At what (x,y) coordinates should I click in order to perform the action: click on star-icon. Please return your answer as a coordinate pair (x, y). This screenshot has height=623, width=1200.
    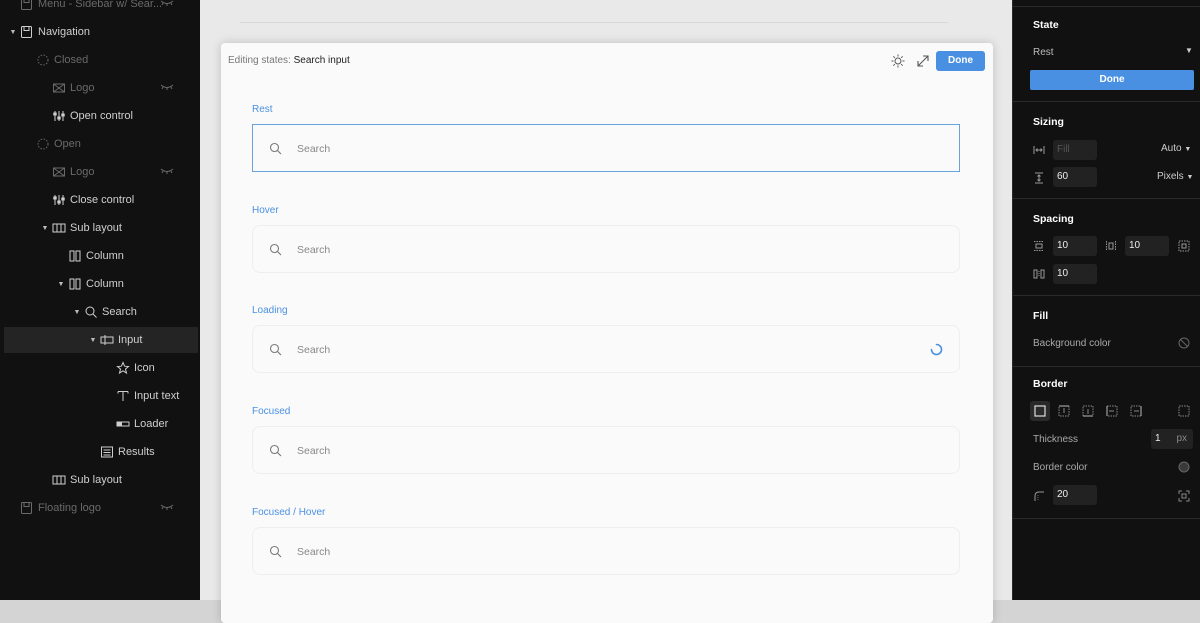
    Looking at the image, I should click on (123, 368).